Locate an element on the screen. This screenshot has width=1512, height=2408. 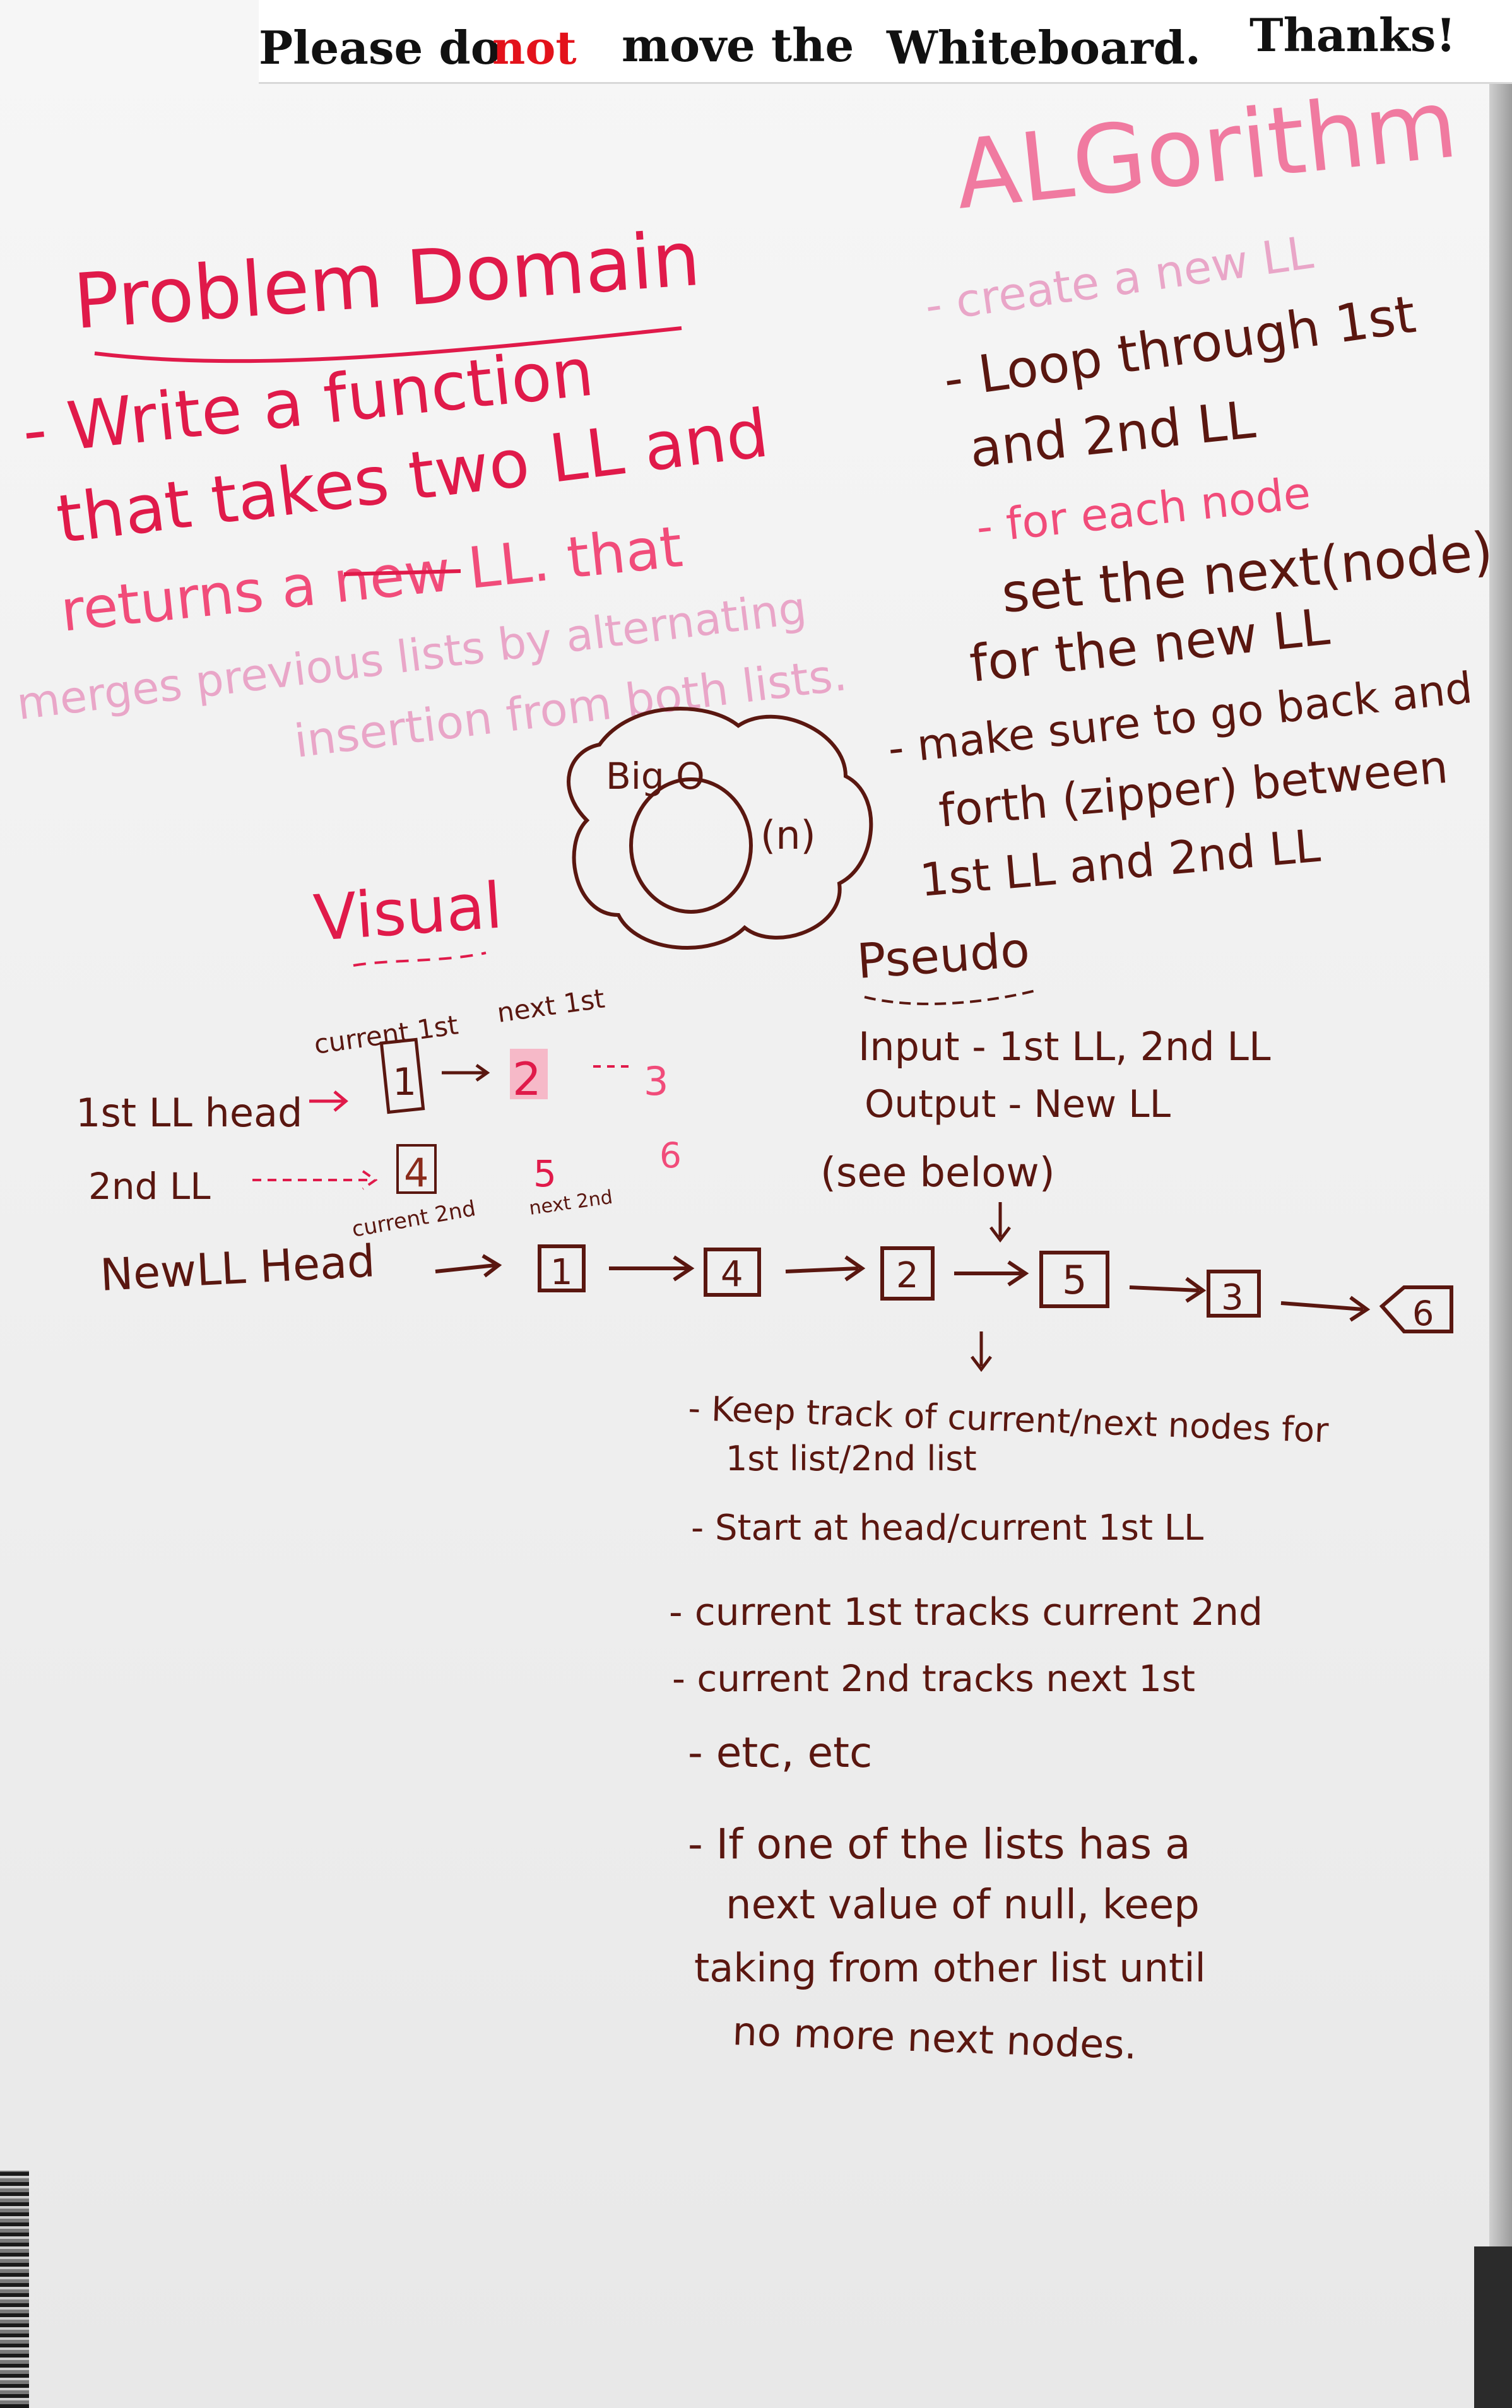
big-o-value: (n) is located at coordinates (788, 835).